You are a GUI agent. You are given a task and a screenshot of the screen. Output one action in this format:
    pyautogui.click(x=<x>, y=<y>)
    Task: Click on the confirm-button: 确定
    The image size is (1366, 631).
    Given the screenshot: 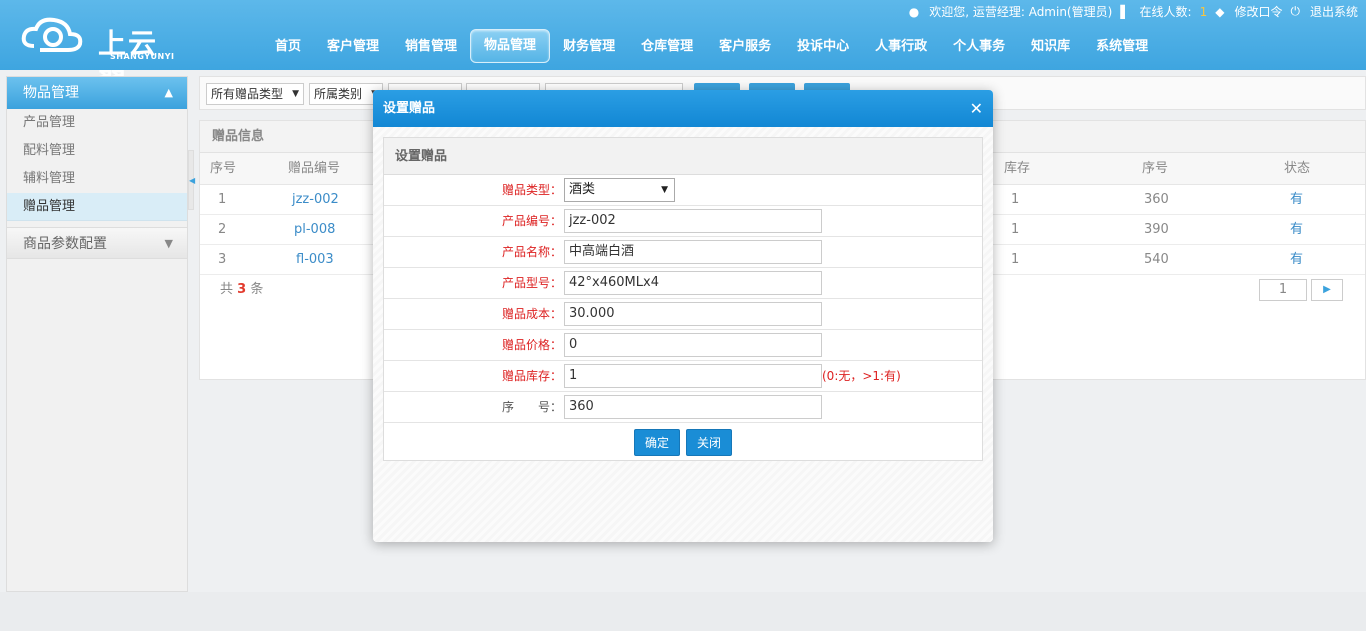 What is the action you would take?
    pyautogui.click(x=657, y=442)
    